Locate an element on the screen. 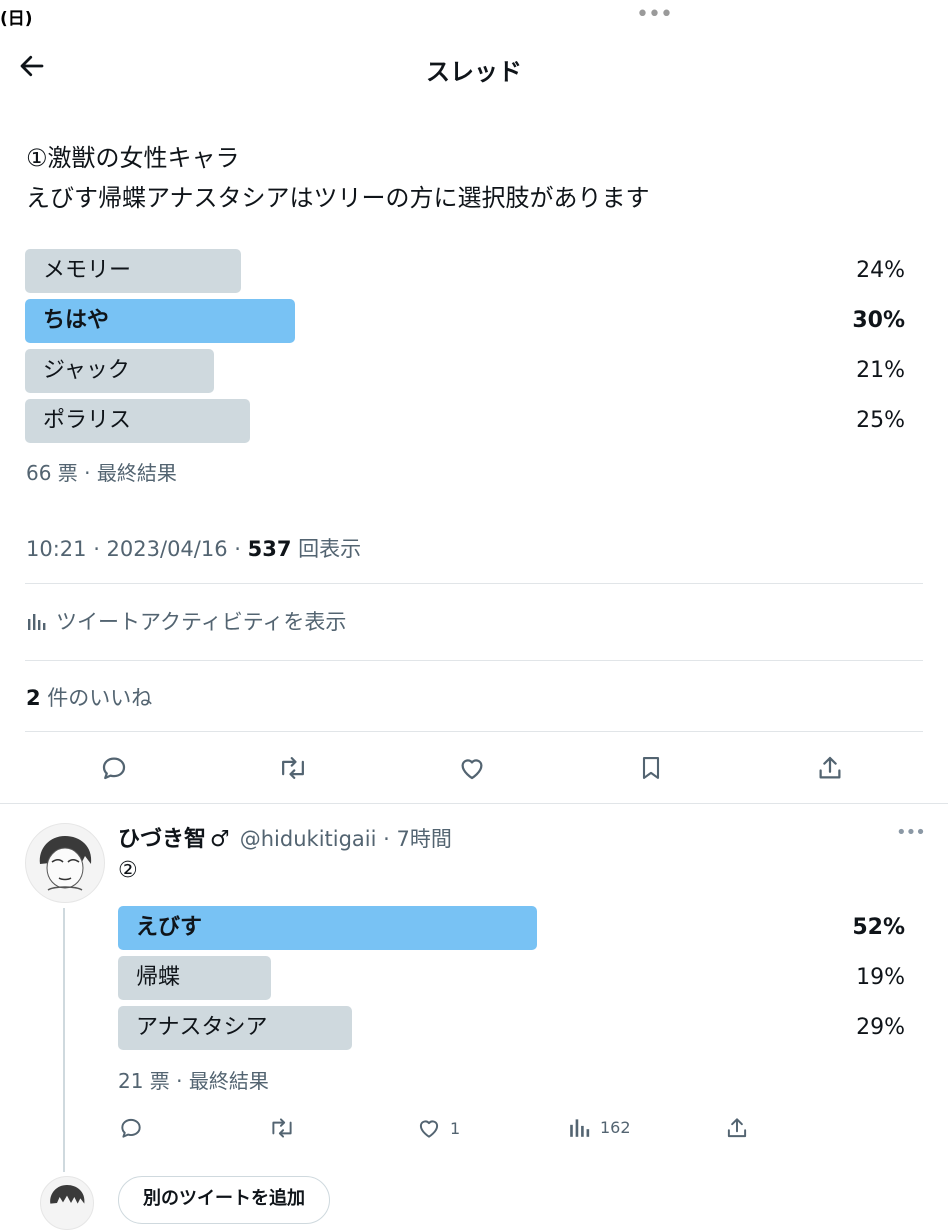 This screenshot has height=1230, width=948. tweet-activity-link: ツイートアクティビティを表示 is located at coordinates (186, 621).